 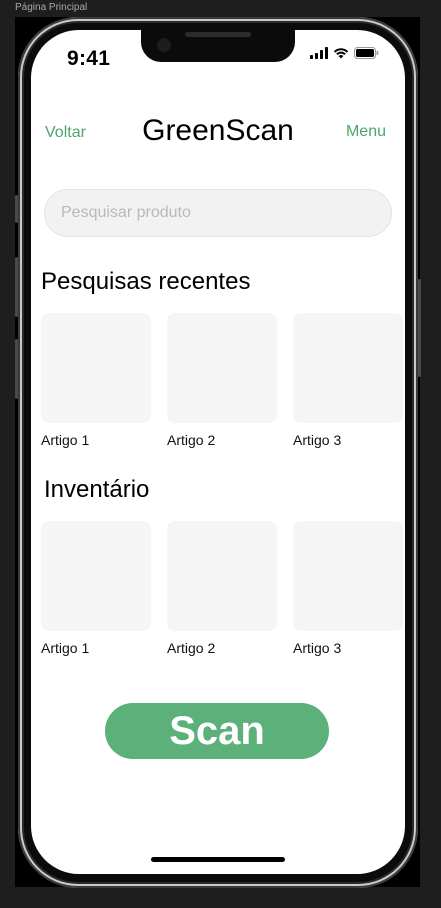 What do you see at coordinates (164, 45) in the screenshot?
I see `camera-icon` at bounding box center [164, 45].